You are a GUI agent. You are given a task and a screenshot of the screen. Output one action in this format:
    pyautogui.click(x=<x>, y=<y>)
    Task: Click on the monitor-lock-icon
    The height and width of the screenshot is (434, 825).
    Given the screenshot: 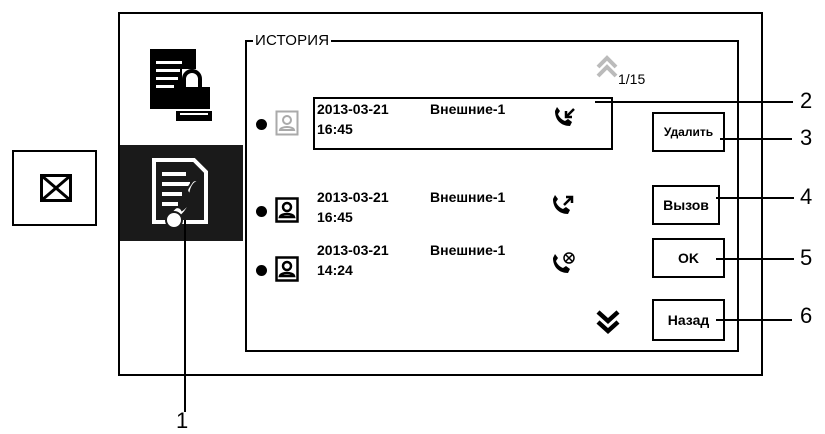 What is the action you would take?
    pyautogui.click(x=181, y=86)
    